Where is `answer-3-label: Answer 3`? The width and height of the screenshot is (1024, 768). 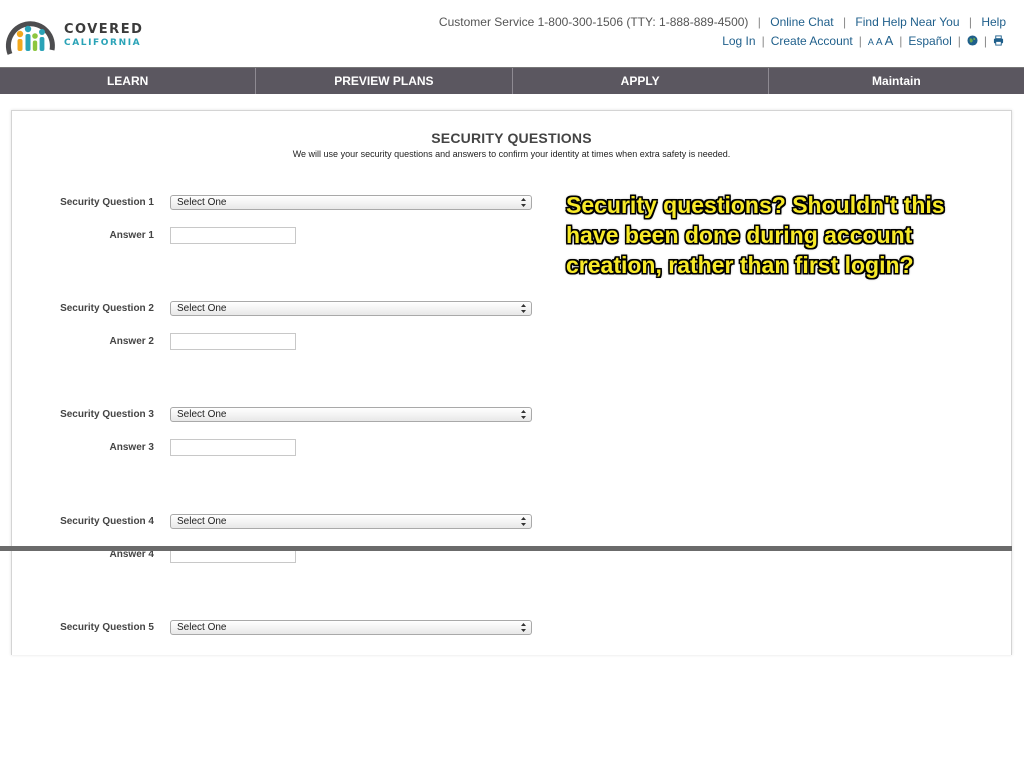
answer-3-label: Answer 3 is located at coordinates (131, 447).